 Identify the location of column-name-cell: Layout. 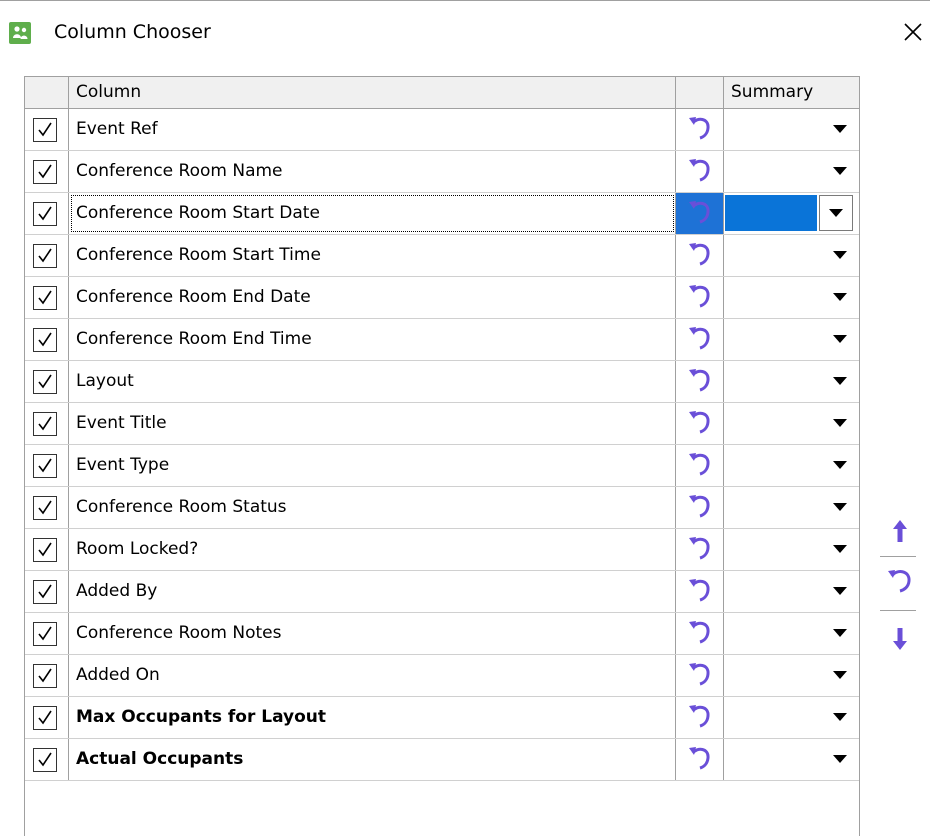
(372, 381).